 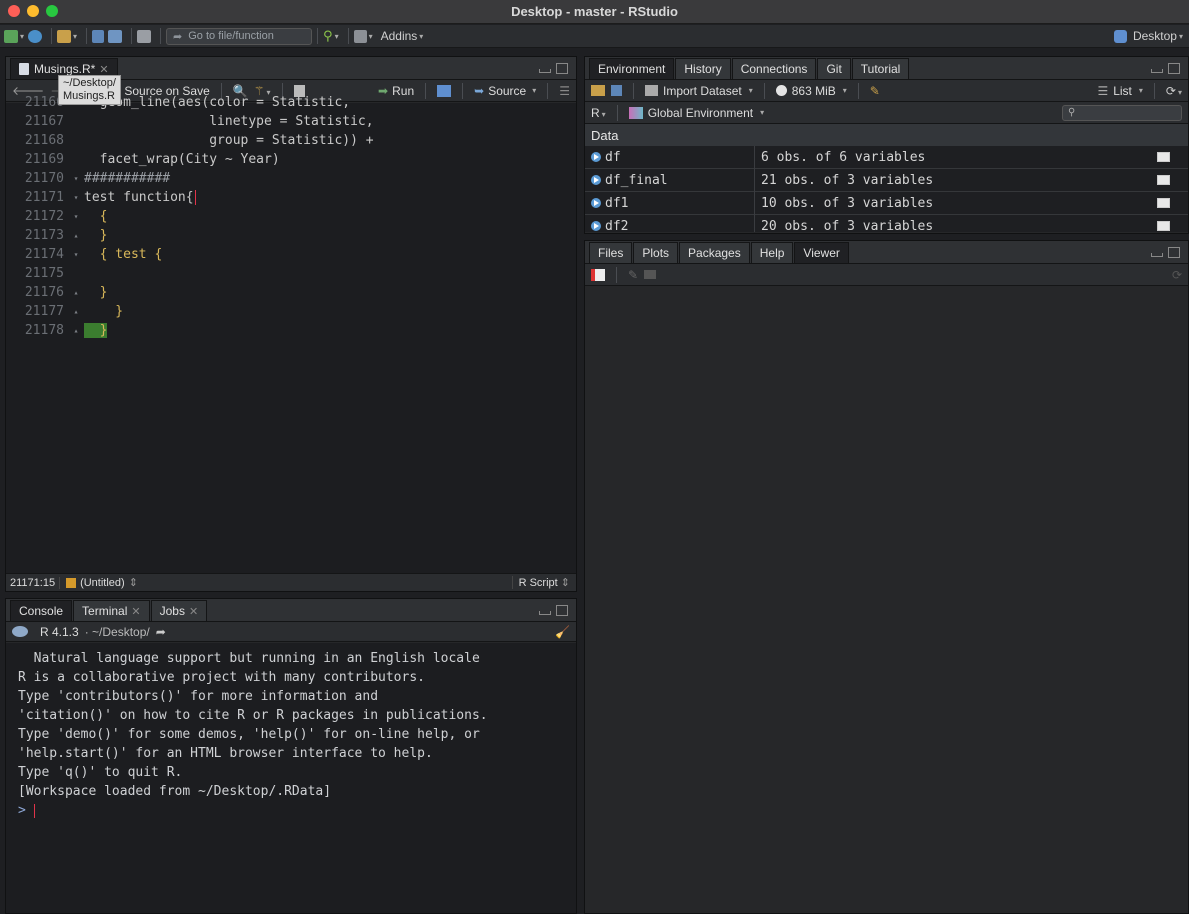 I want to click on broom-icon: ✎, so click(x=875, y=91).